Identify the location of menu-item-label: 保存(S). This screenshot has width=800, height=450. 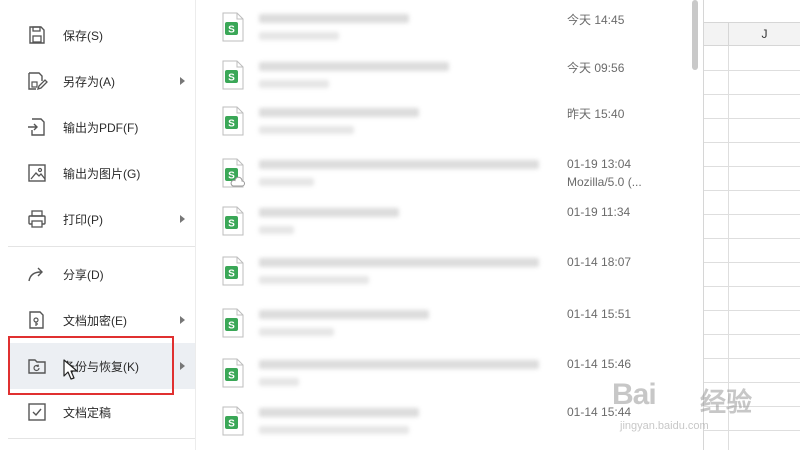
(83, 35).